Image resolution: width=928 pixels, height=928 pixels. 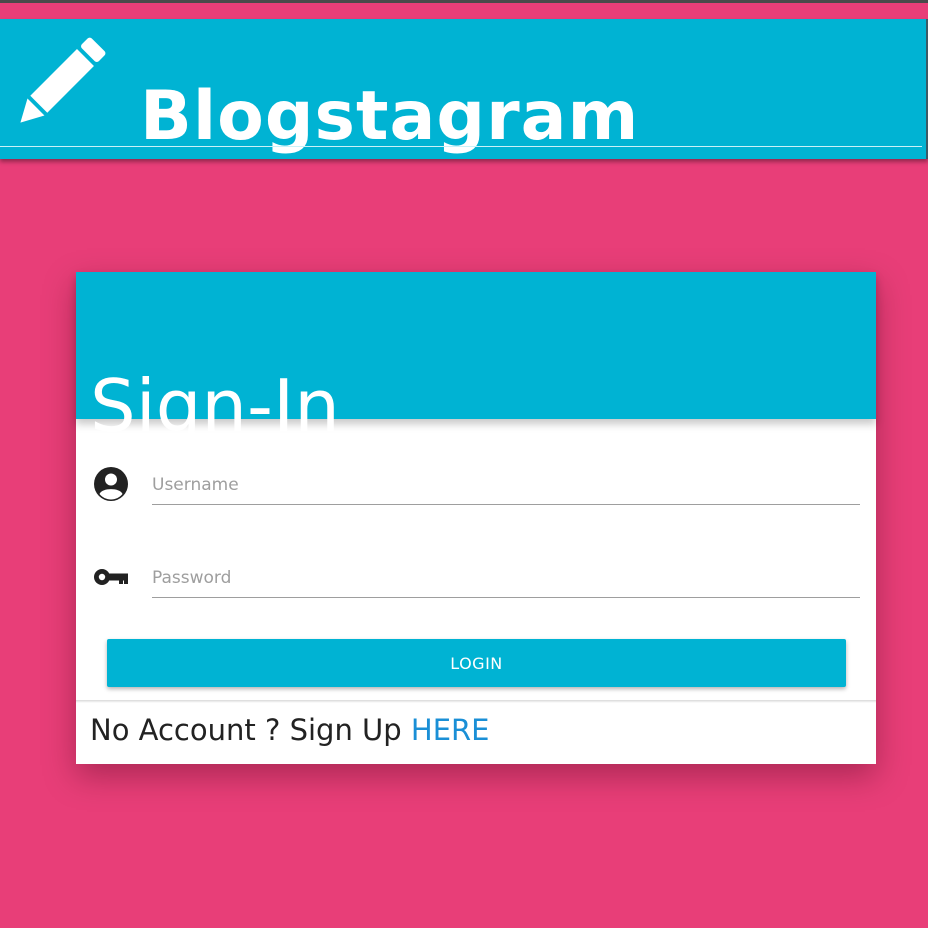 What do you see at coordinates (111, 577) in the screenshot?
I see `key-icon` at bounding box center [111, 577].